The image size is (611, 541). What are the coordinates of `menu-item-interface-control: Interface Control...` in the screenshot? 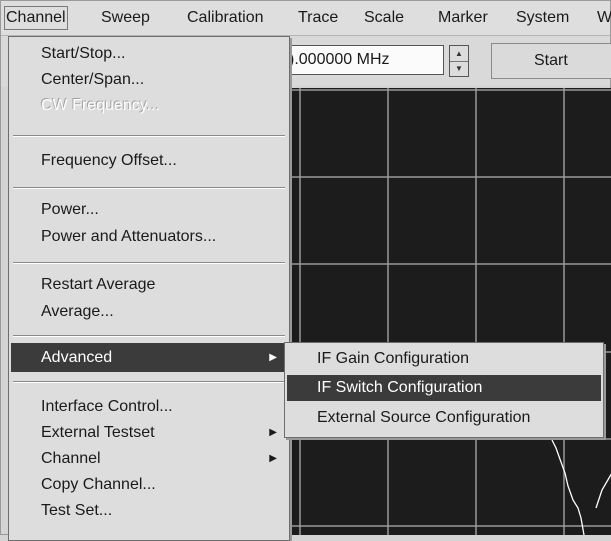 It's located at (149, 407).